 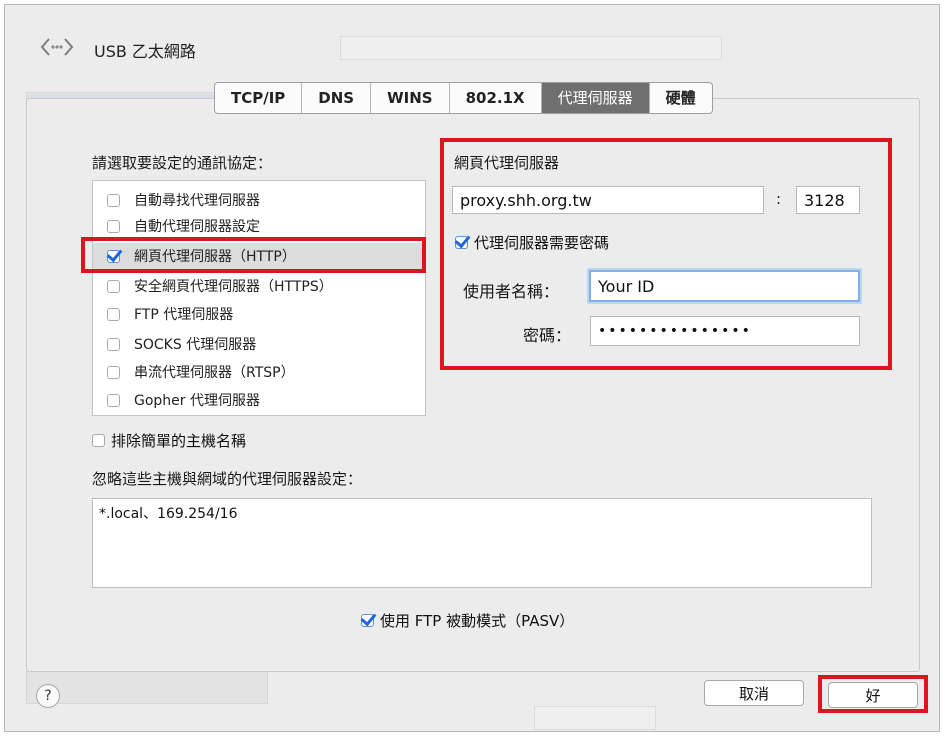 I want to click on window-title: USB 乙太網路, so click(x=145, y=51).